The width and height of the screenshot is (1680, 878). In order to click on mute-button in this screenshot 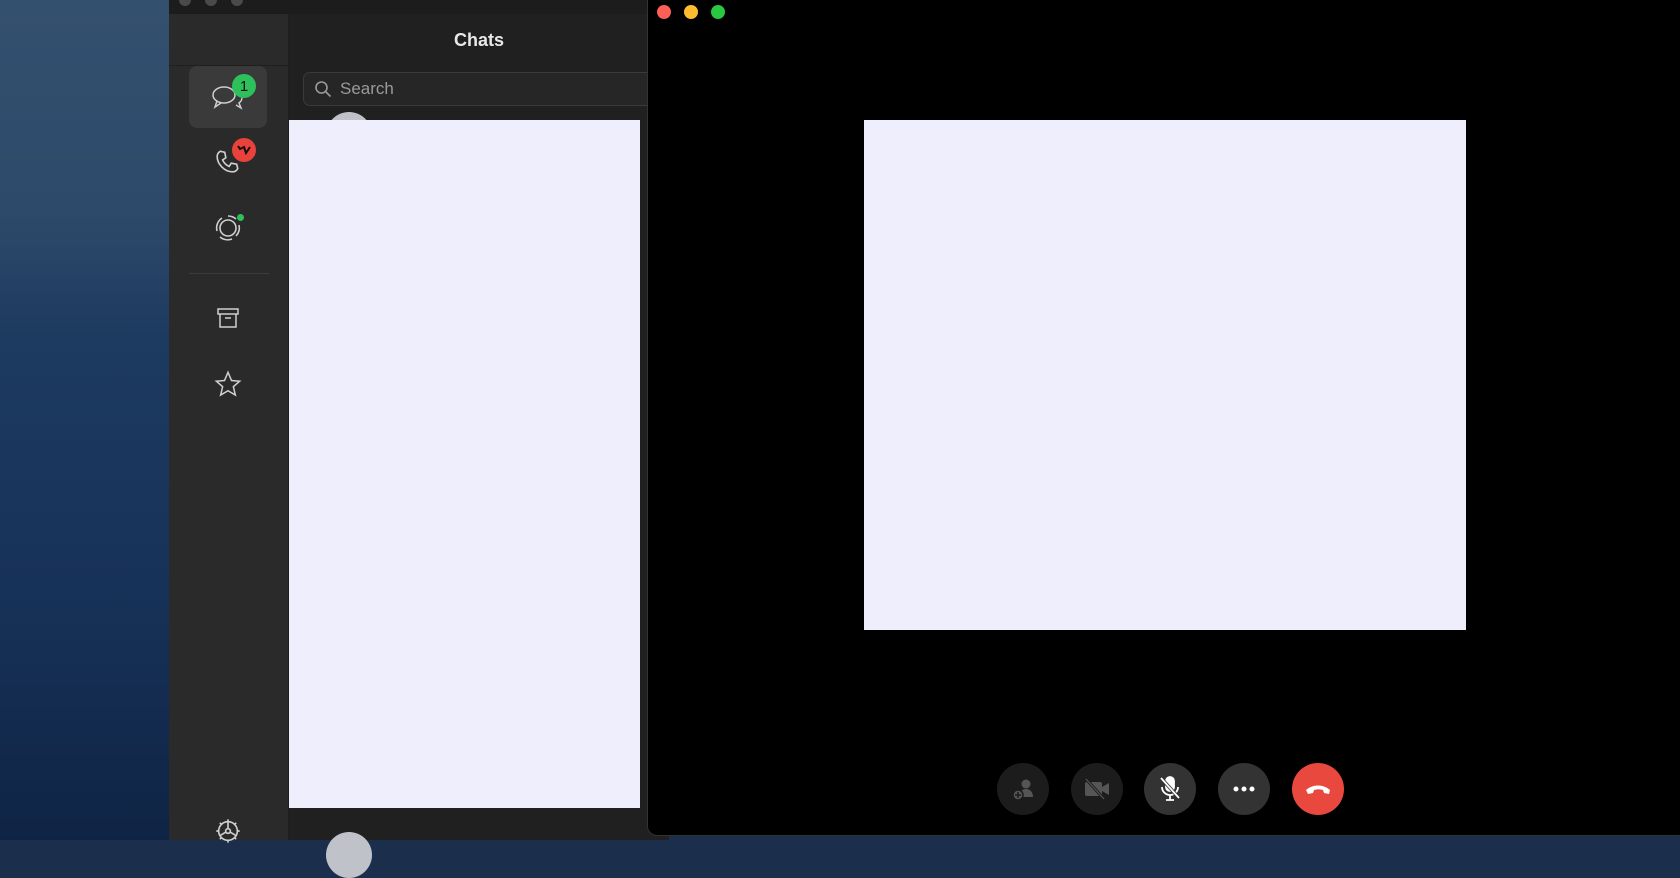, I will do `click(1170, 789)`.